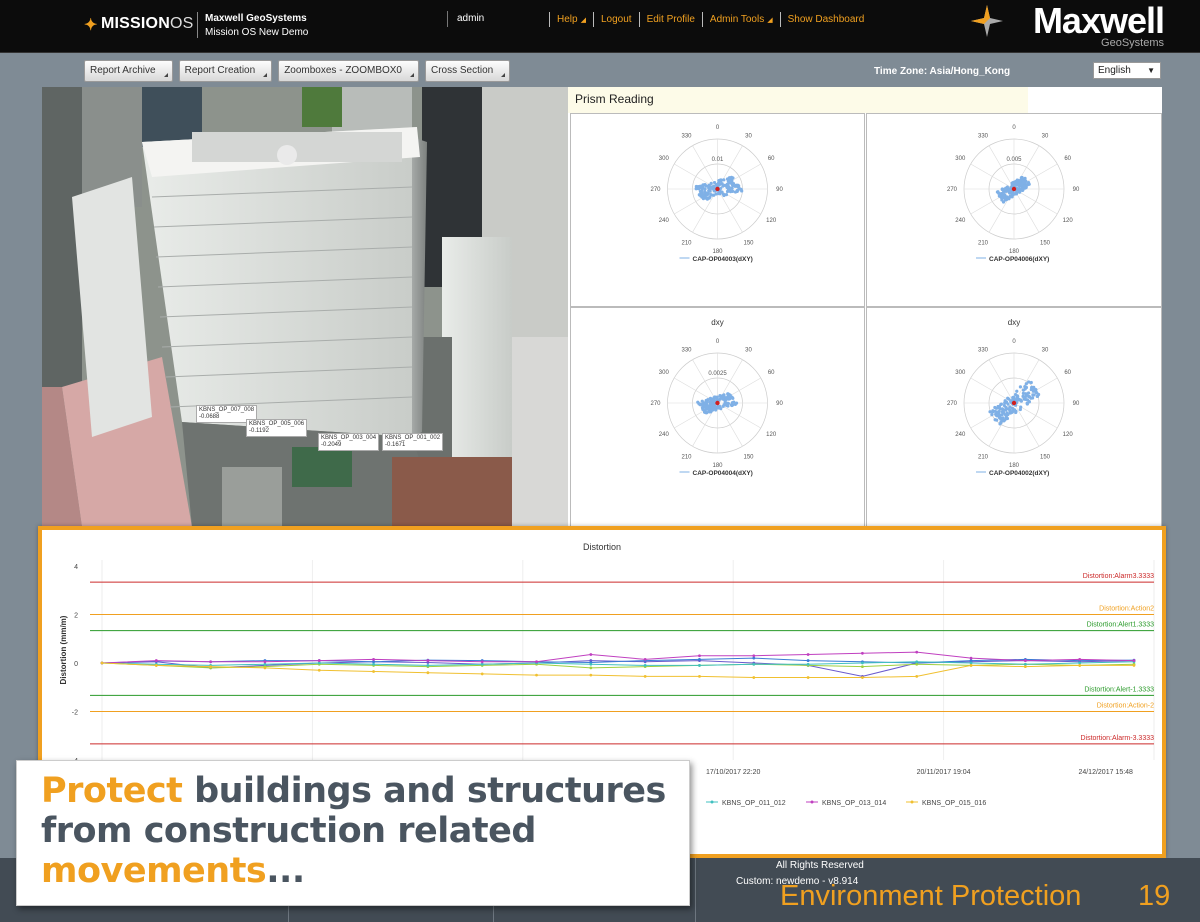  Describe the element at coordinates (348, 71) in the screenshot. I see `zoomboxes-button: Zoomboxes - ZOOMBOX0` at that location.